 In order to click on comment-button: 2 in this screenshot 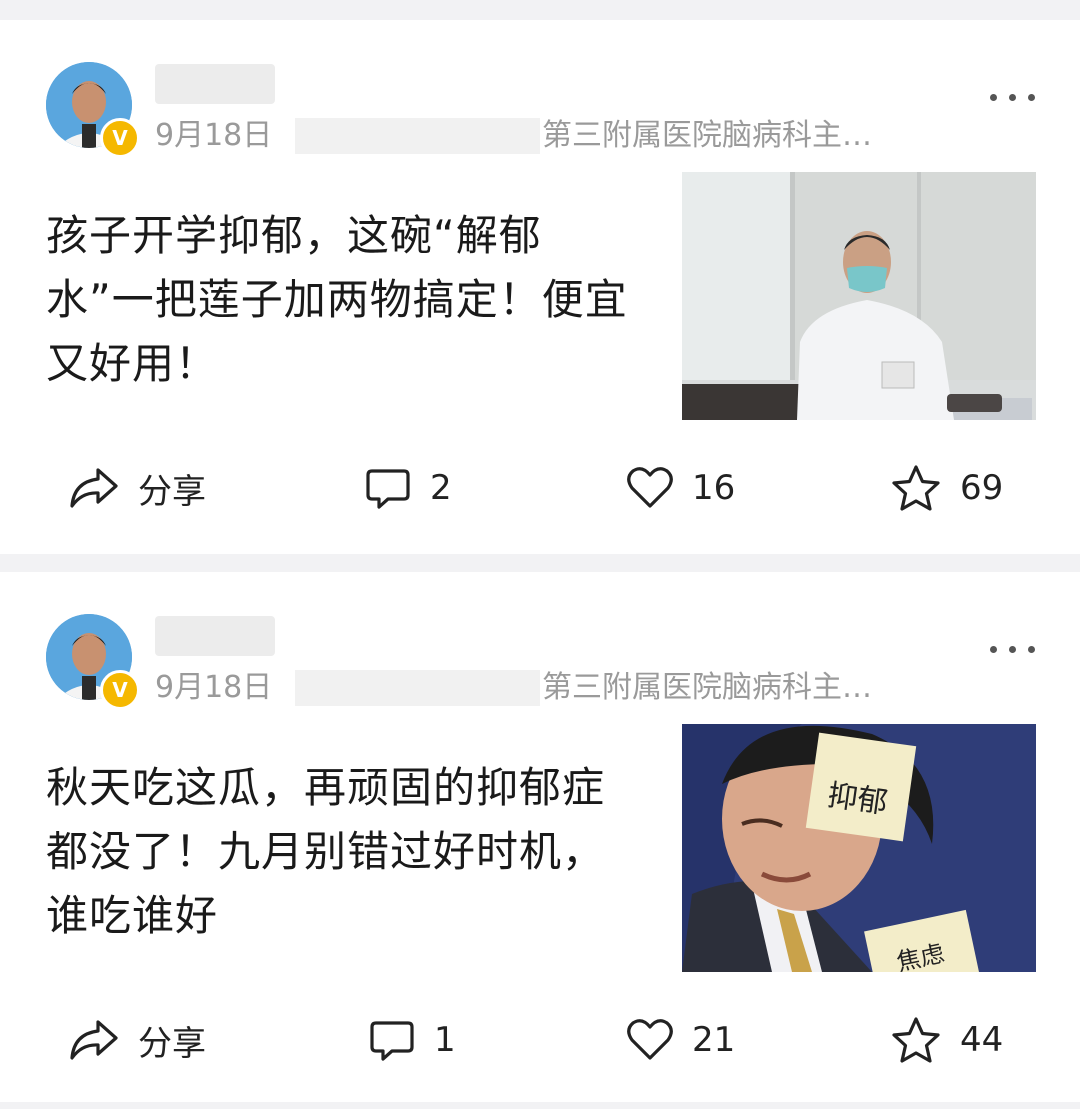, I will do `click(408, 488)`.